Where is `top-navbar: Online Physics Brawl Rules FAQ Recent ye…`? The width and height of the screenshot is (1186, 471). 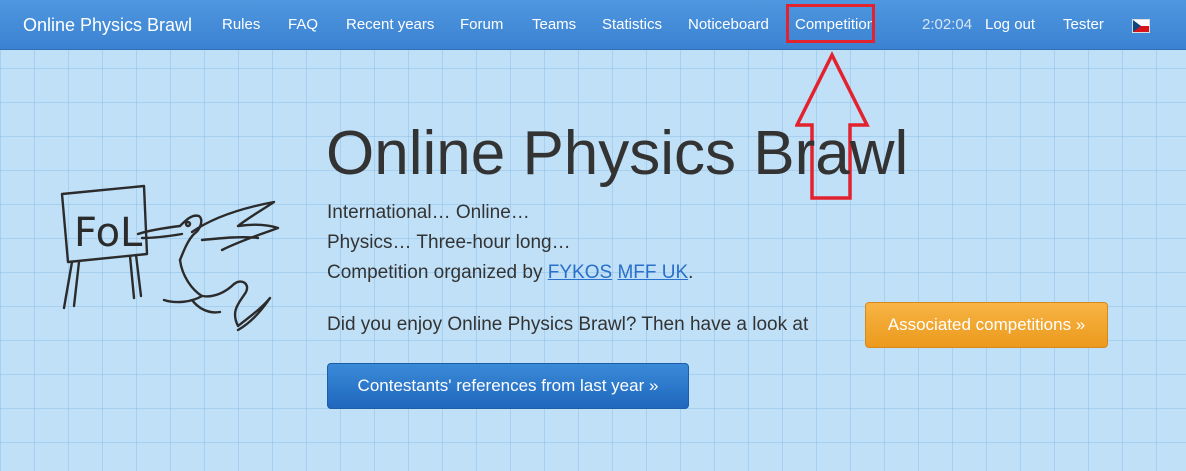 top-navbar: Online Physics Brawl Rules FAQ Recent ye… is located at coordinates (593, 25).